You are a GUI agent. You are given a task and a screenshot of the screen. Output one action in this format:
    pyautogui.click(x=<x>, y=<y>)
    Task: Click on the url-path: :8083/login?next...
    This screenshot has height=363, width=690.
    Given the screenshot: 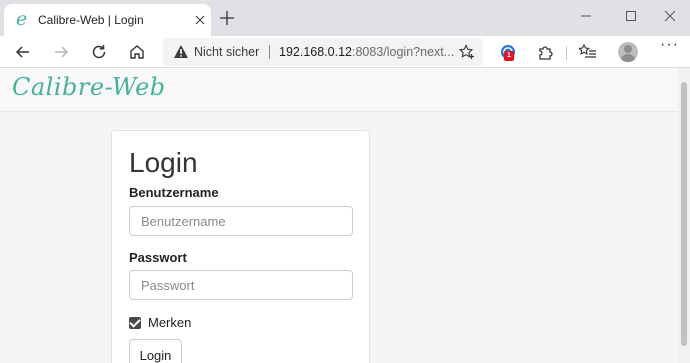 What is the action you would take?
    pyautogui.click(x=403, y=52)
    